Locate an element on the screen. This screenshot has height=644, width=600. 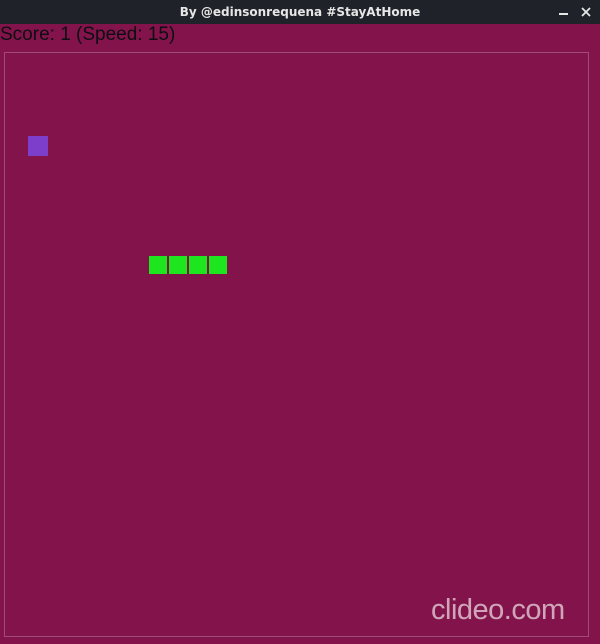
watermark: clideo.com is located at coordinates (498, 610).